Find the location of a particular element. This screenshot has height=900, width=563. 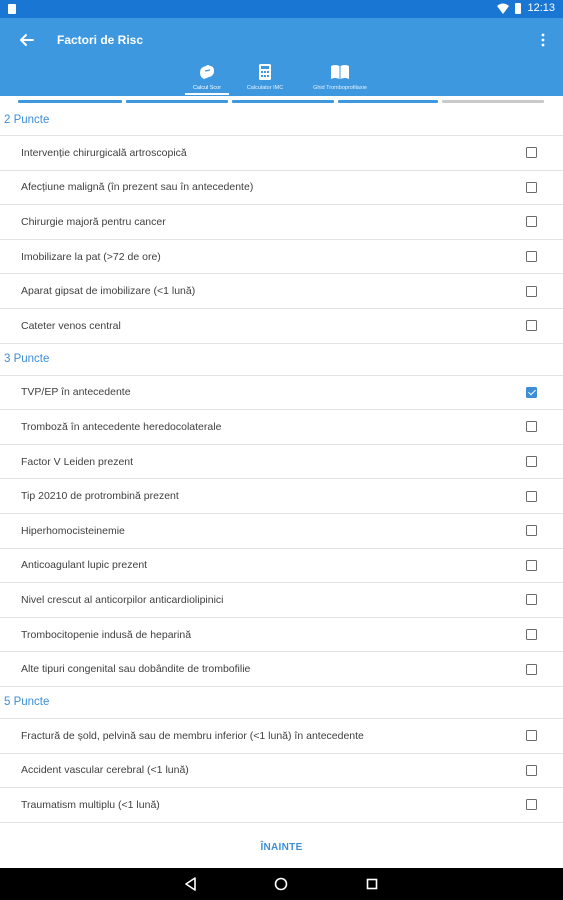

next-button: ÎNAINTE is located at coordinates (281, 847).